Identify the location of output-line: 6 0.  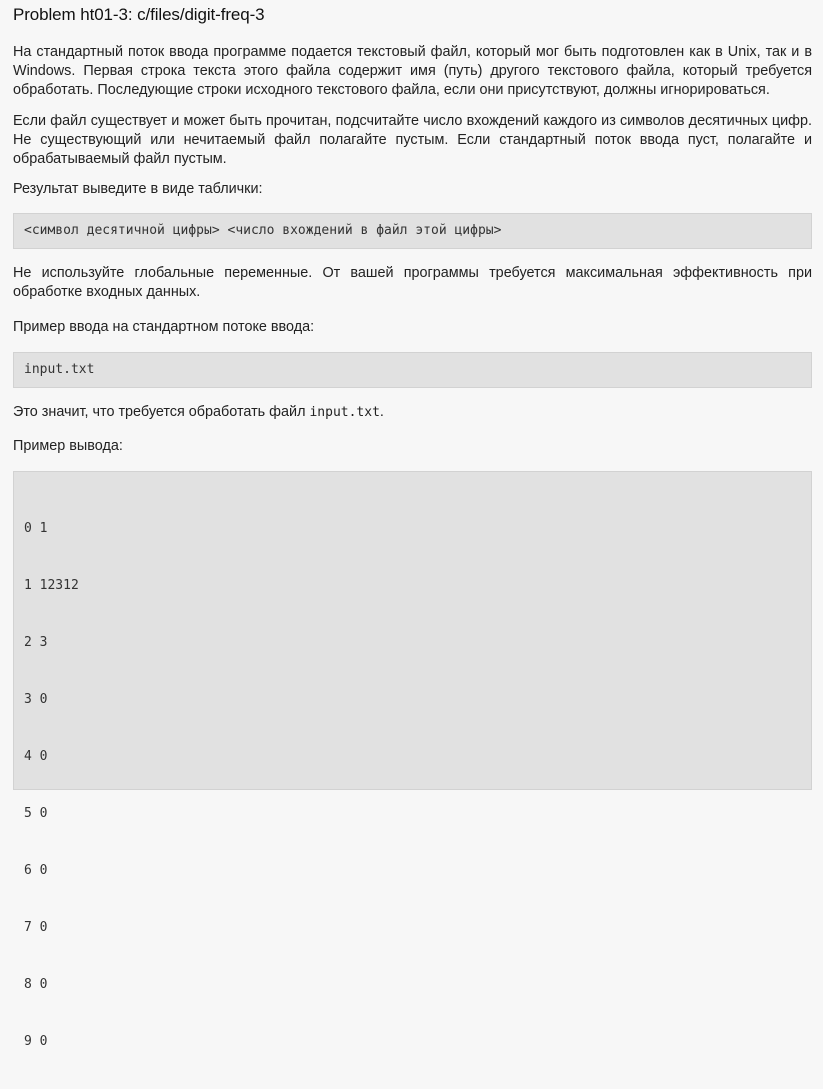
(36, 870).